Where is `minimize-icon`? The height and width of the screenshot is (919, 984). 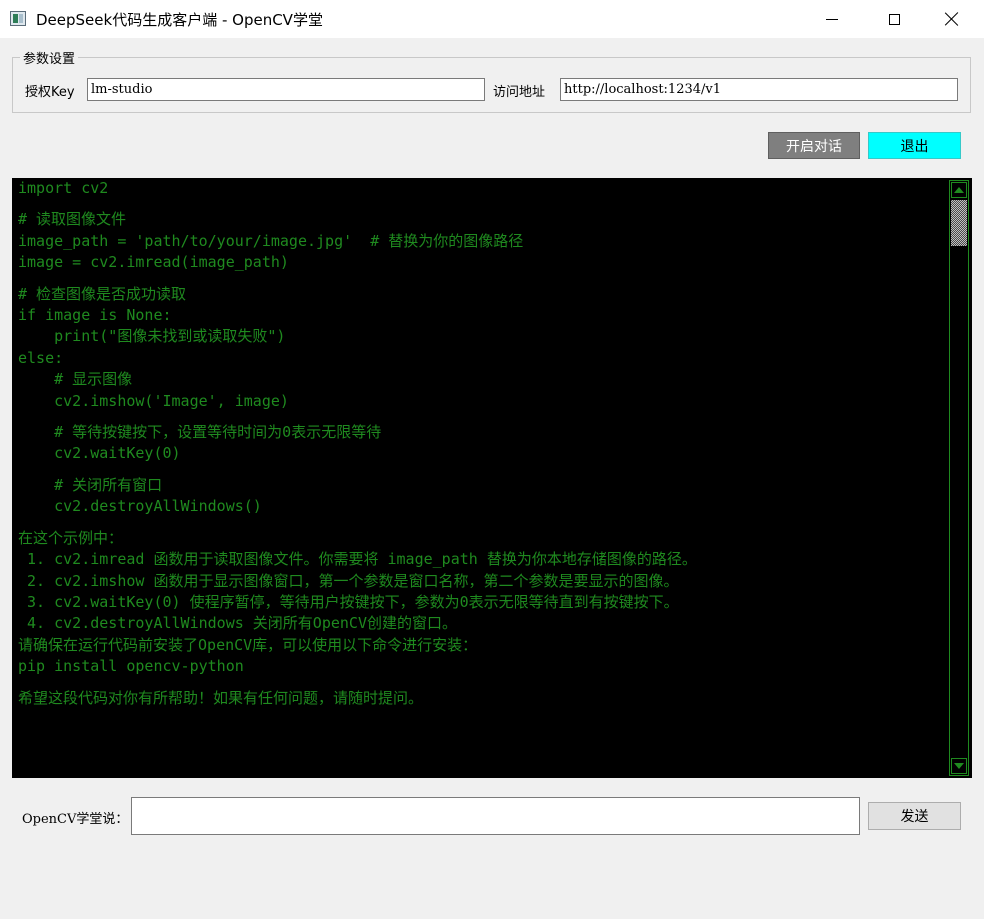 minimize-icon is located at coordinates (832, 19).